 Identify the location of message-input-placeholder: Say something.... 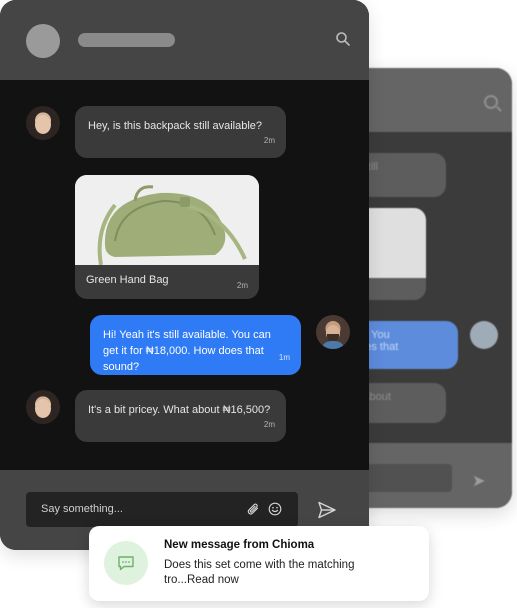
(82, 509).